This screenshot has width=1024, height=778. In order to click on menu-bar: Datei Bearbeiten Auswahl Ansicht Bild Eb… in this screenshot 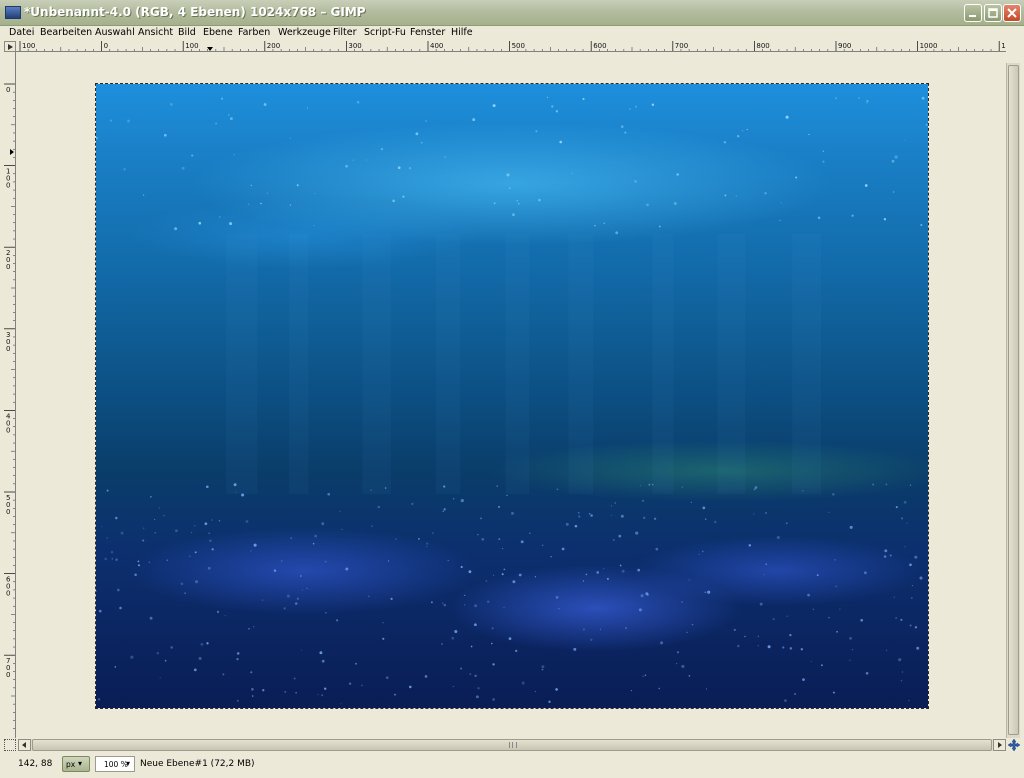, I will do `click(512, 33)`.